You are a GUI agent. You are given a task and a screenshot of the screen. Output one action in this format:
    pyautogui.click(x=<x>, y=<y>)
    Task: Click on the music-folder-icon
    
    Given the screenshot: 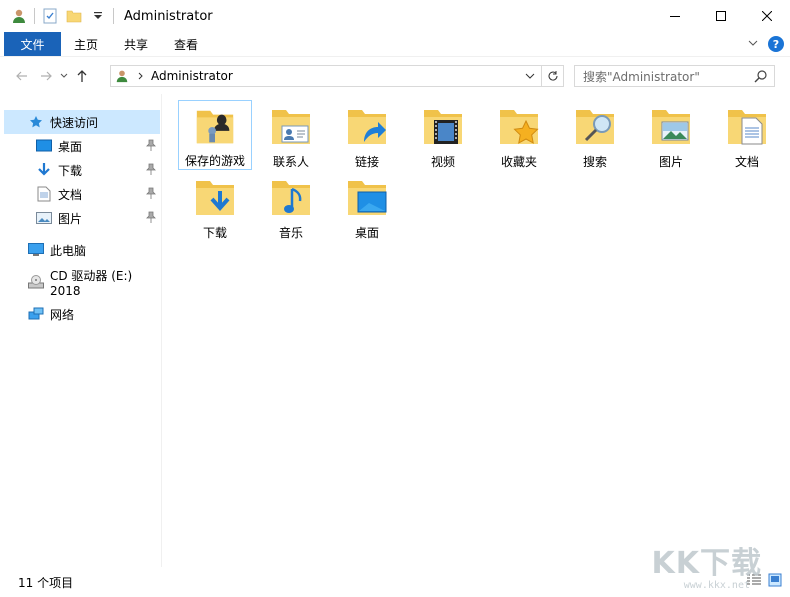 What is the action you would take?
    pyautogui.click(x=291, y=198)
    